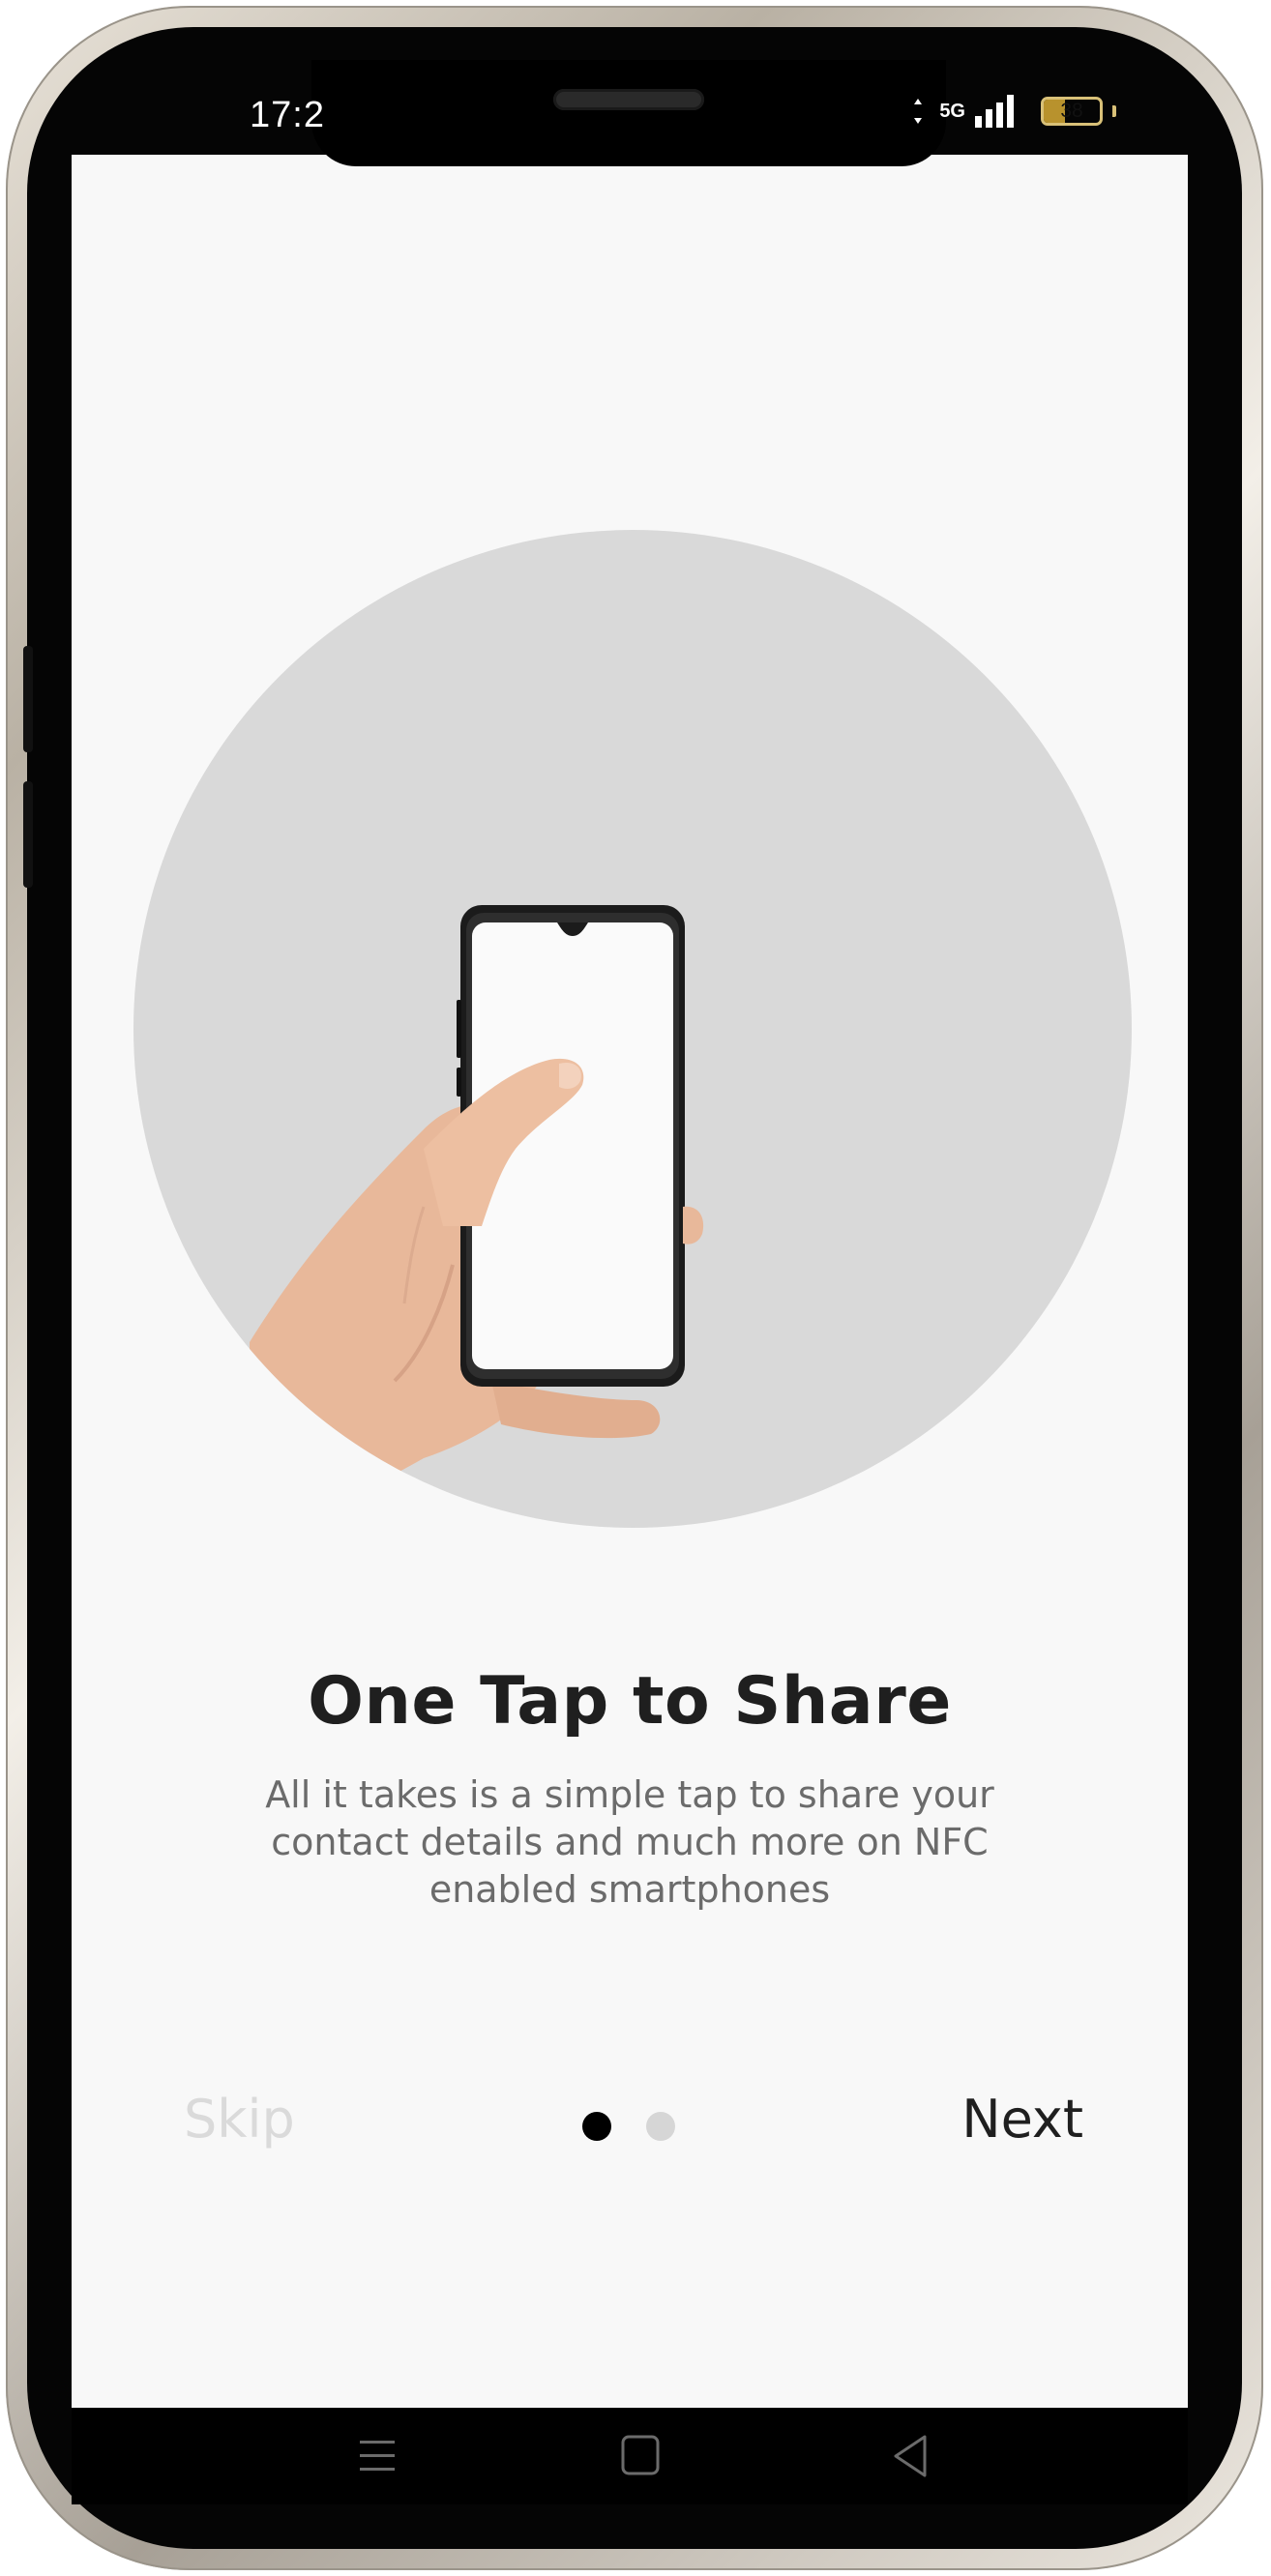  Describe the element at coordinates (660, 2126) in the screenshot. I see `page-dot` at that location.